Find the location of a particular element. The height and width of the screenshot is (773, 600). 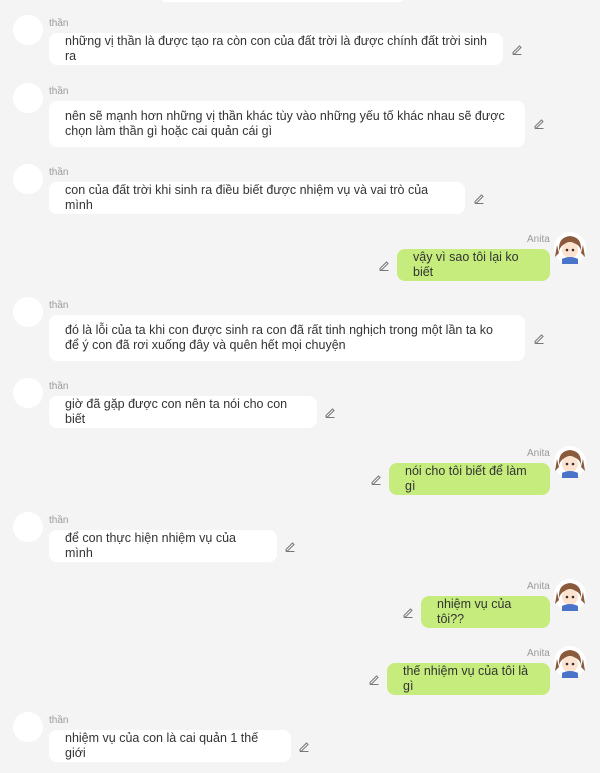

message-bubble: nhiệm vụ của tôi?? is located at coordinates (485, 612).